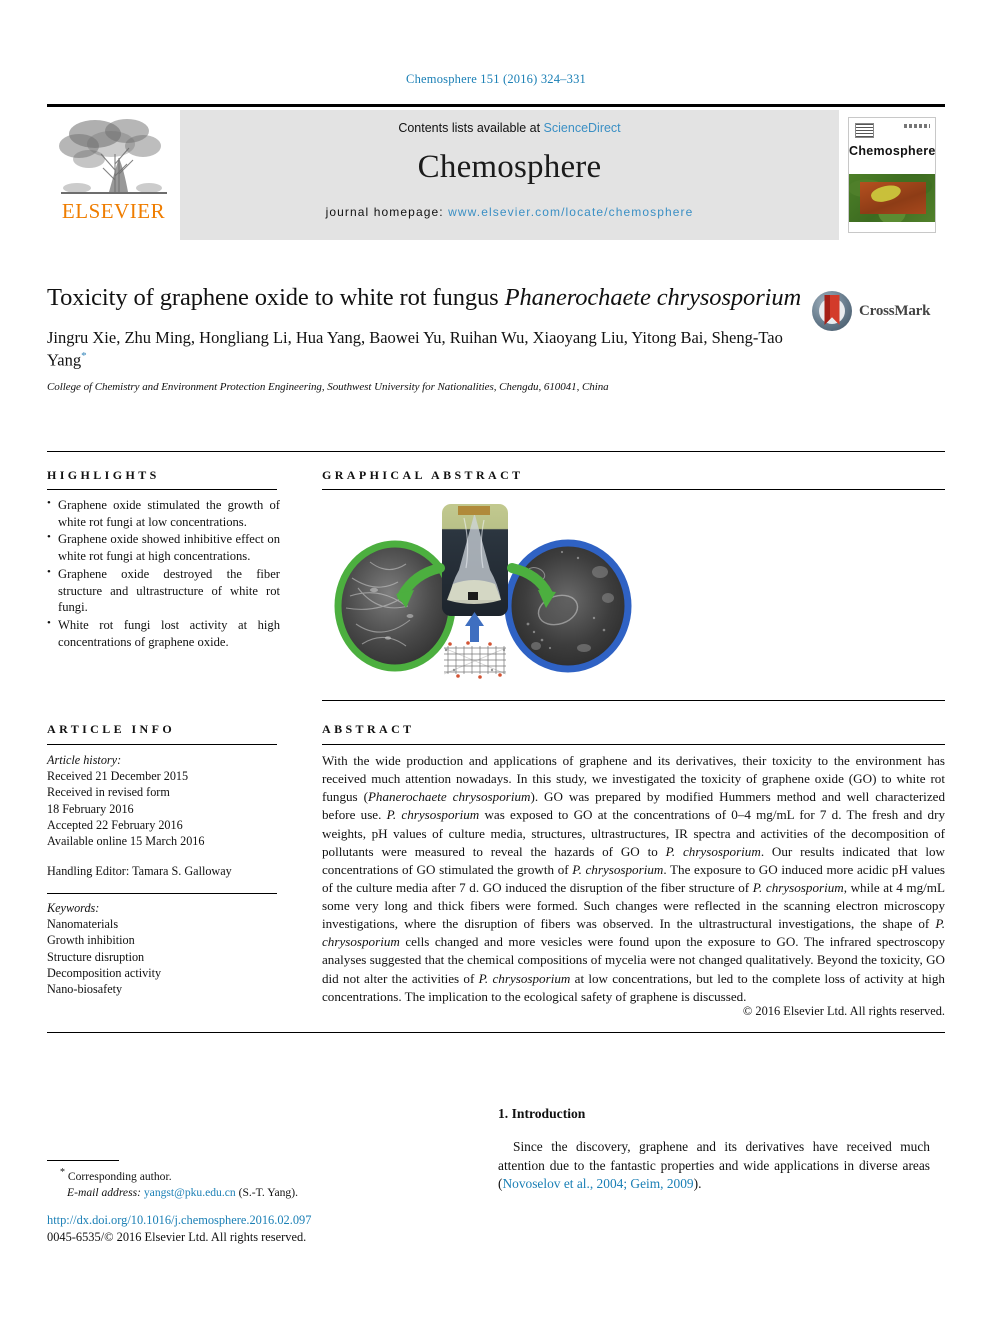 This screenshot has height=1323, width=992. What do you see at coordinates (892, 198) in the screenshot?
I see `cover-artwork` at bounding box center [892, 198].